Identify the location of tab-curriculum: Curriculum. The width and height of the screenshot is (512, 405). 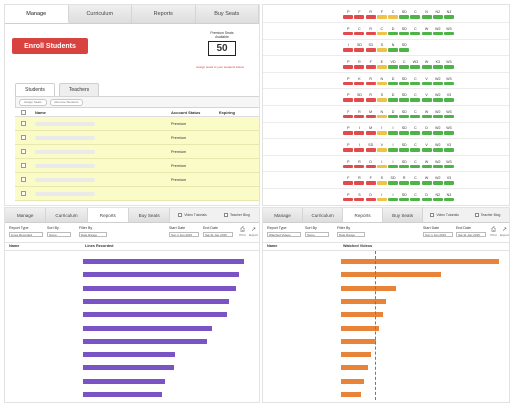
(67, 215).